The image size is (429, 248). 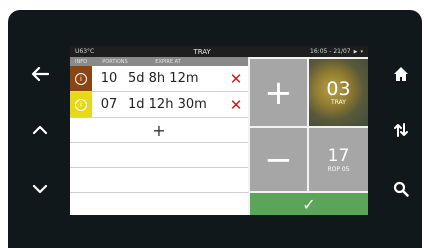 I want to click on col-info: INFO, so click(x=81, y=61).